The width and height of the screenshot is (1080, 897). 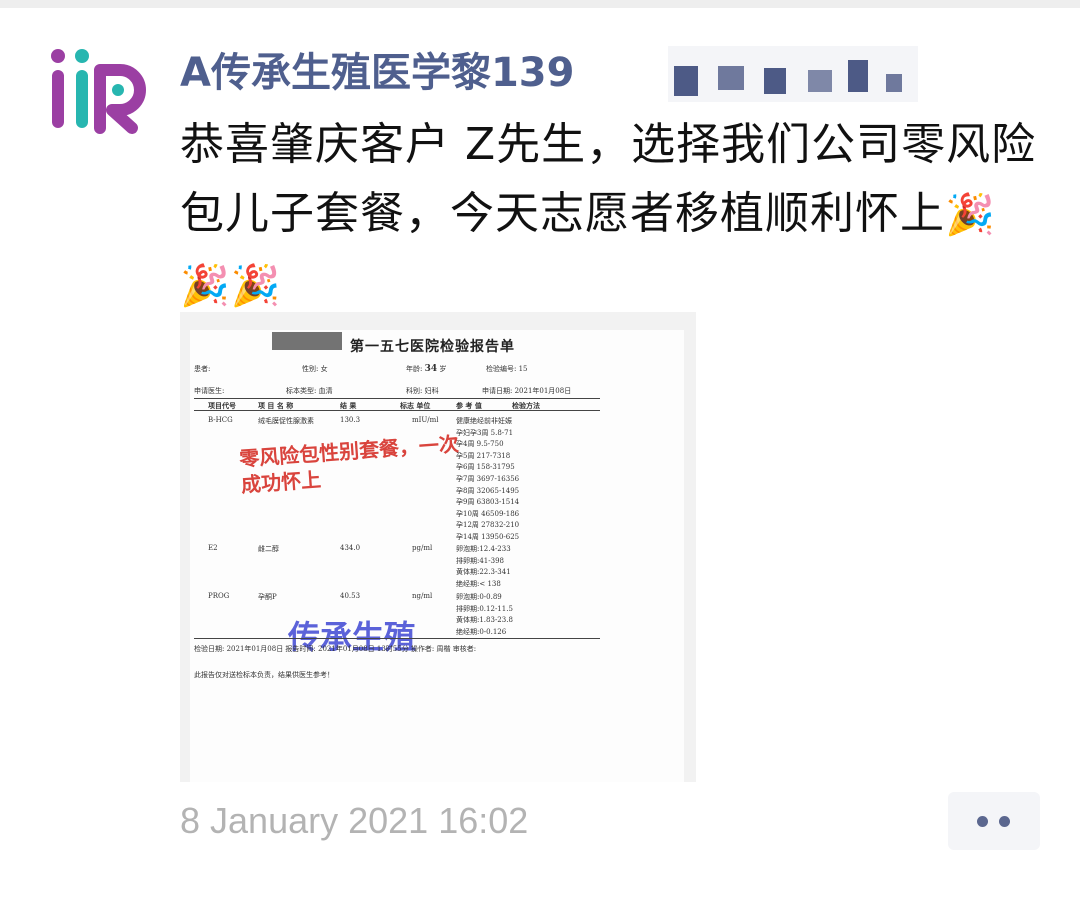 What do you see at coordinates (484, 608) in the screenshot?
I see `reference-value: 排卵期:0.12-11.5` at bounding box center [484, 608].